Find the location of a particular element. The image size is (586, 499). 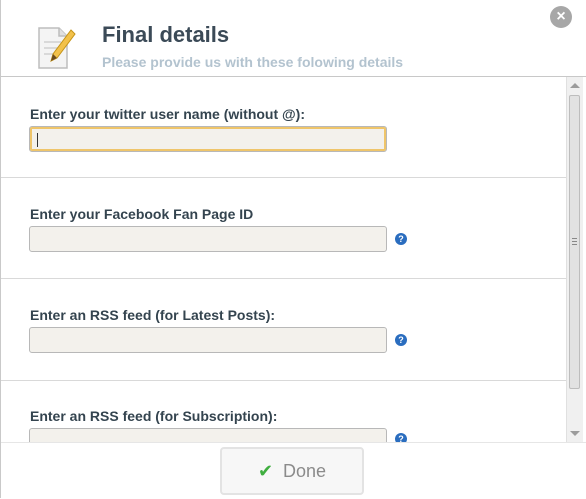

vertical-scrollbar is located at coordinates (574, 259).